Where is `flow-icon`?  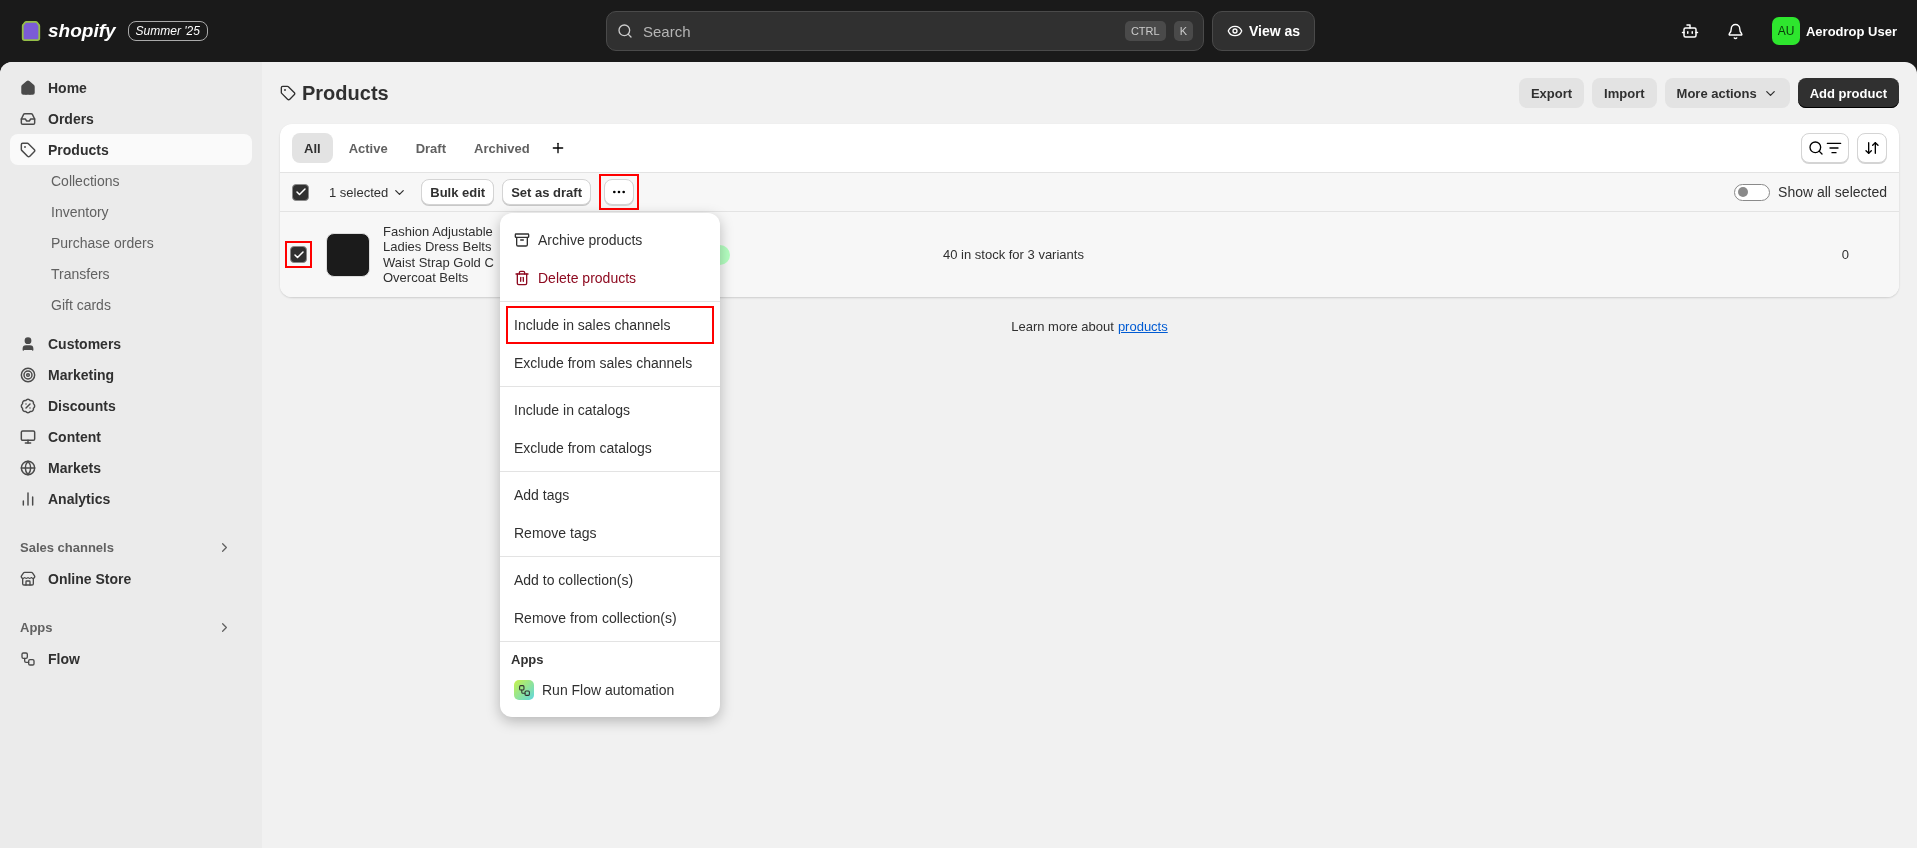 flow-icon is located at coordinates (28, 658).